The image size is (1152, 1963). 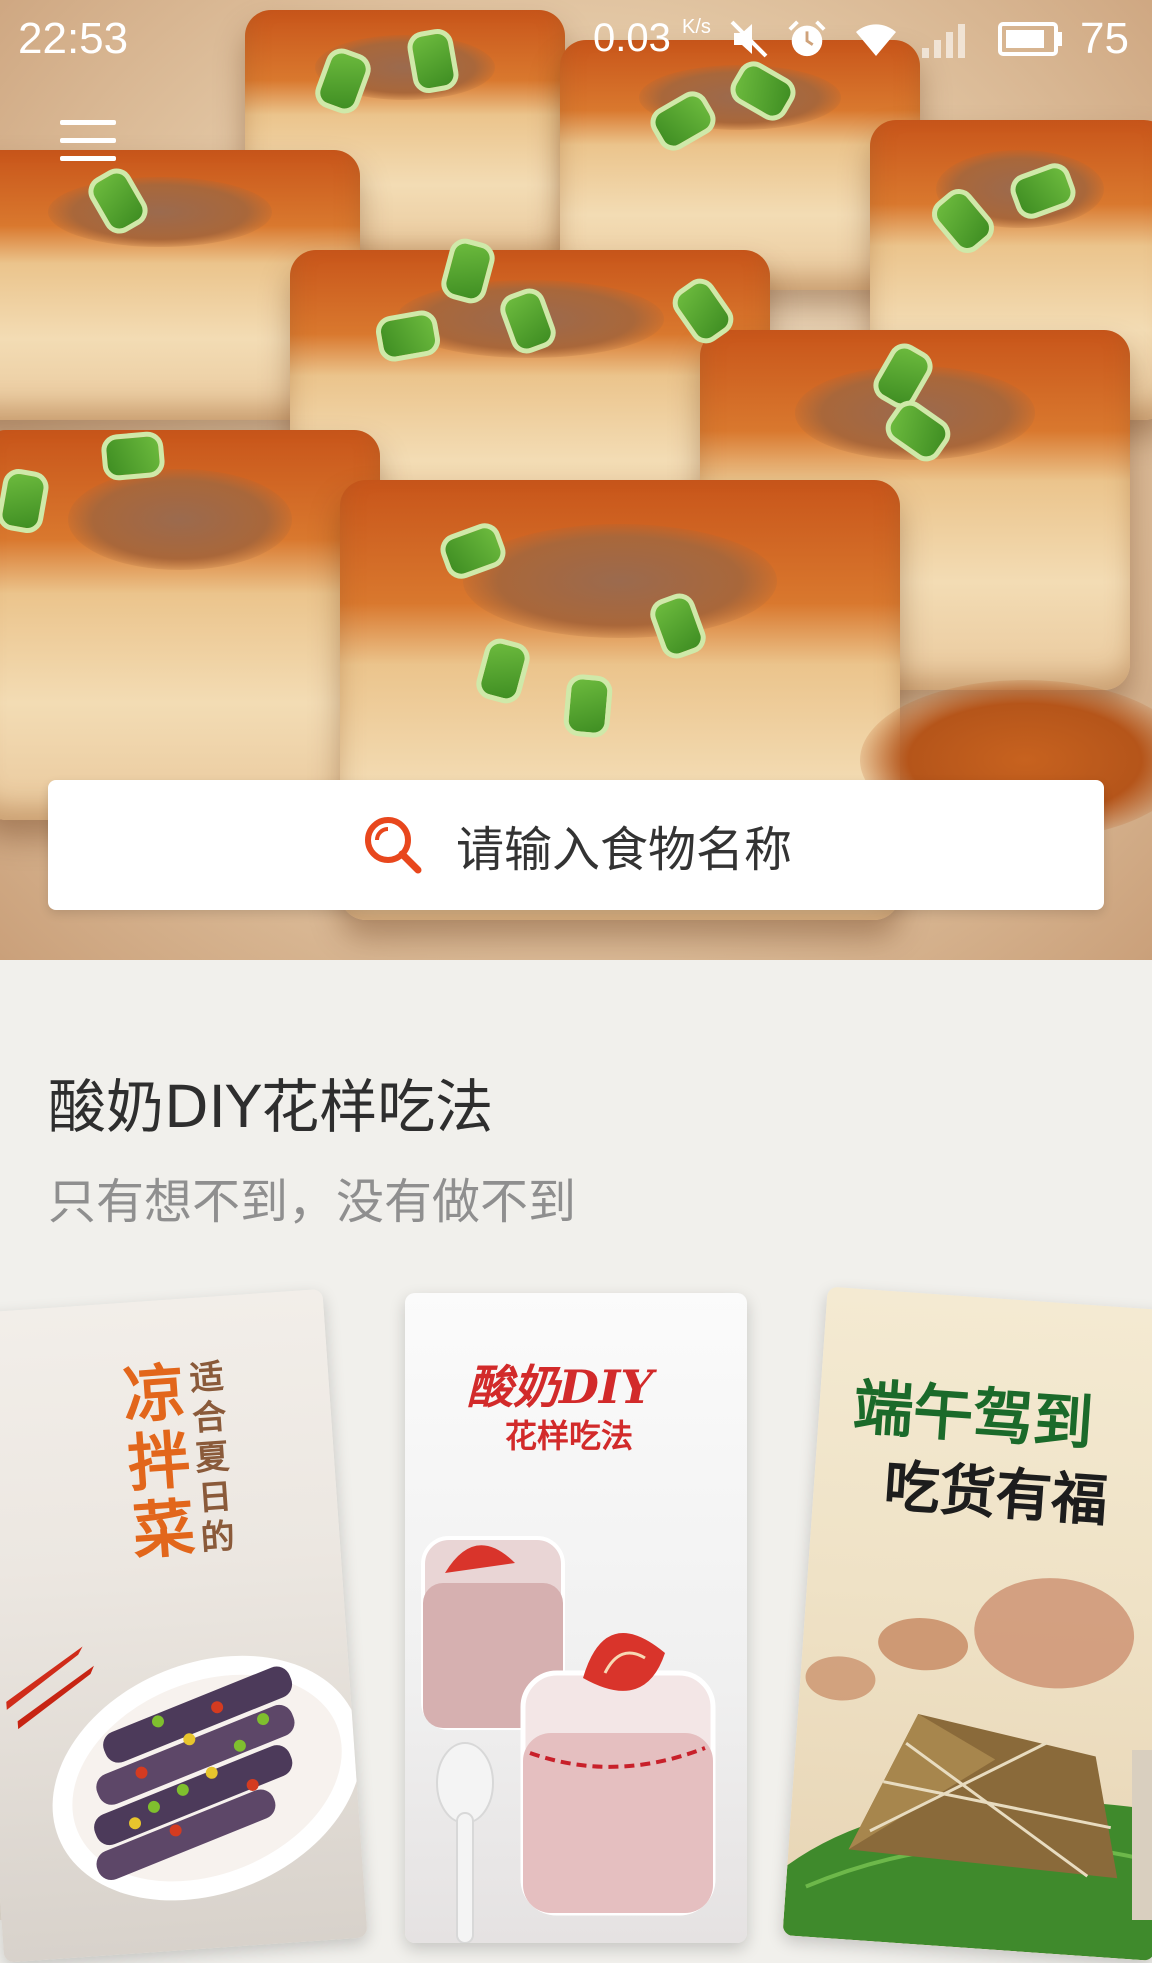 I want to click on recipe-card-yogurt-diy: 酸奶DIY 花样吃法, so click(x=576, y=1618).